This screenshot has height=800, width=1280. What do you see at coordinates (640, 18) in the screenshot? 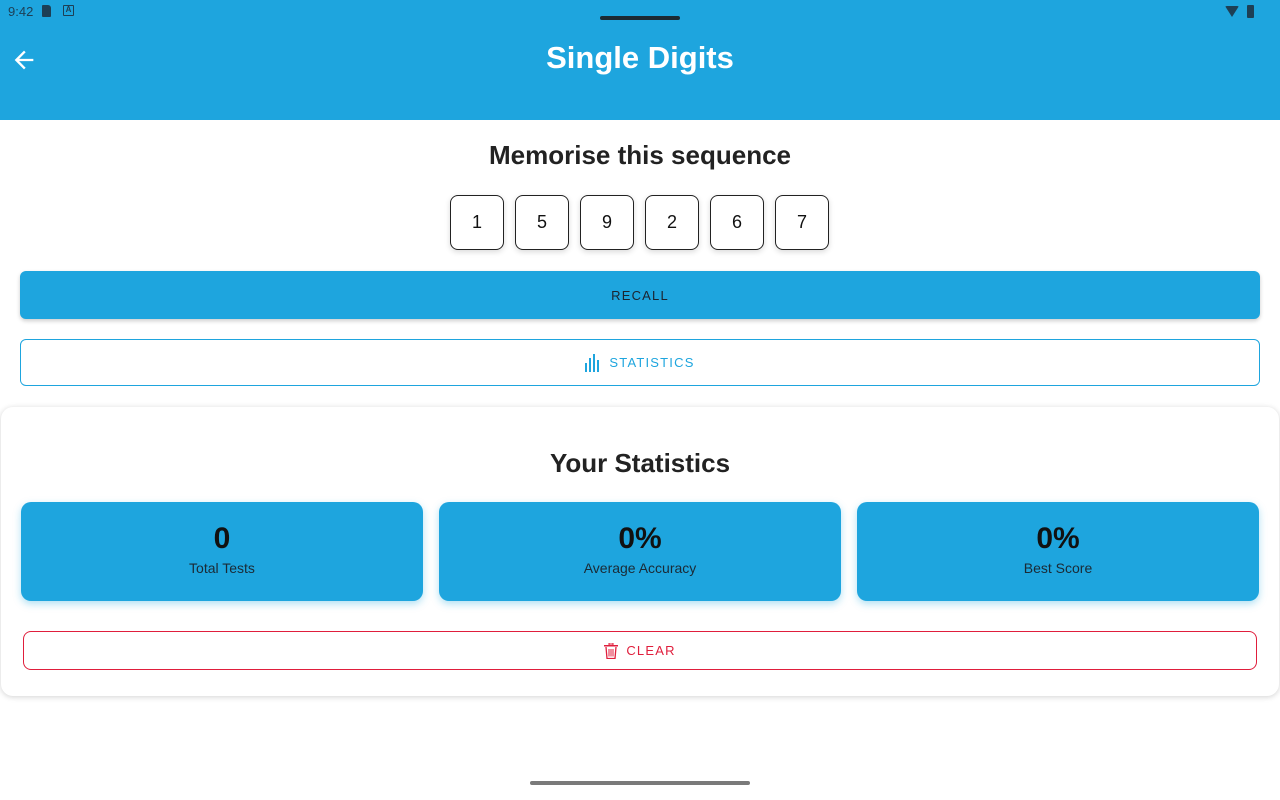
I see `top-drag-handle` at bounding box center [640, 18].